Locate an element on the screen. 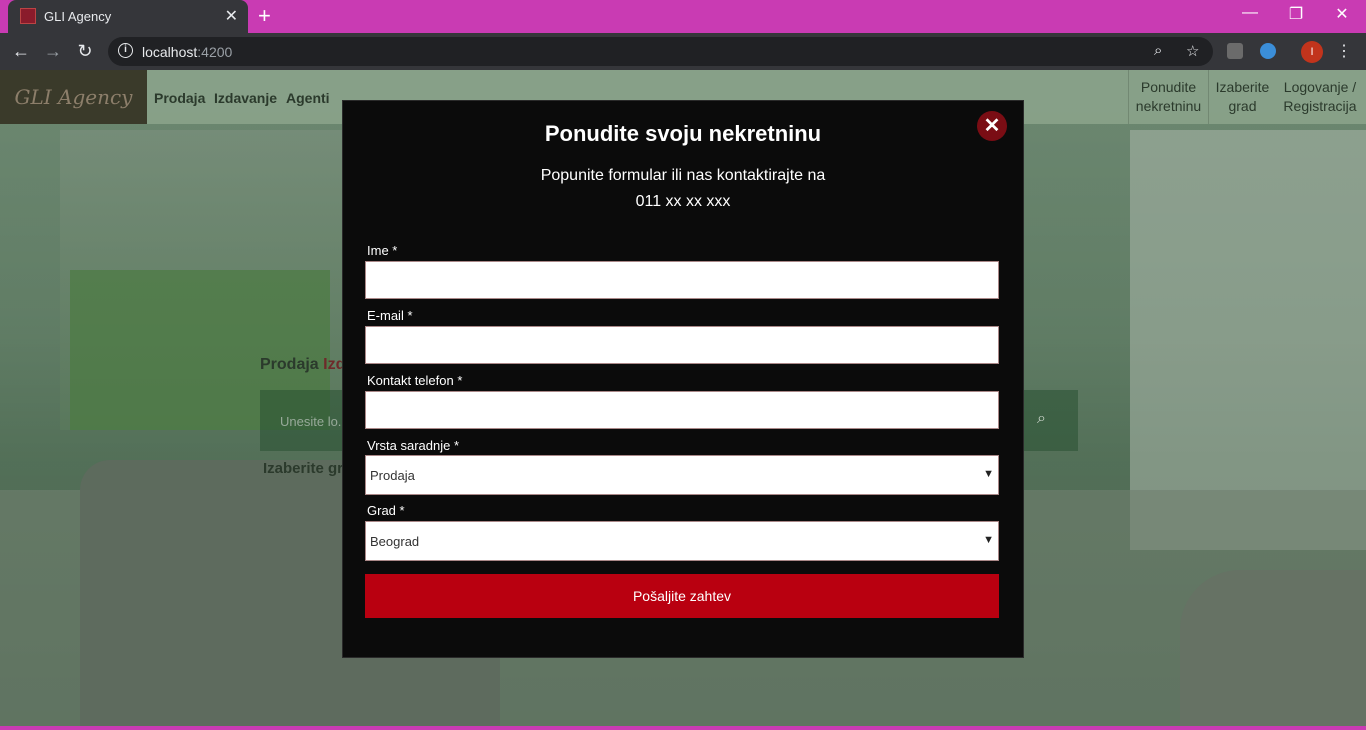  site-info-icon: i is located at coordinates (125, 50).